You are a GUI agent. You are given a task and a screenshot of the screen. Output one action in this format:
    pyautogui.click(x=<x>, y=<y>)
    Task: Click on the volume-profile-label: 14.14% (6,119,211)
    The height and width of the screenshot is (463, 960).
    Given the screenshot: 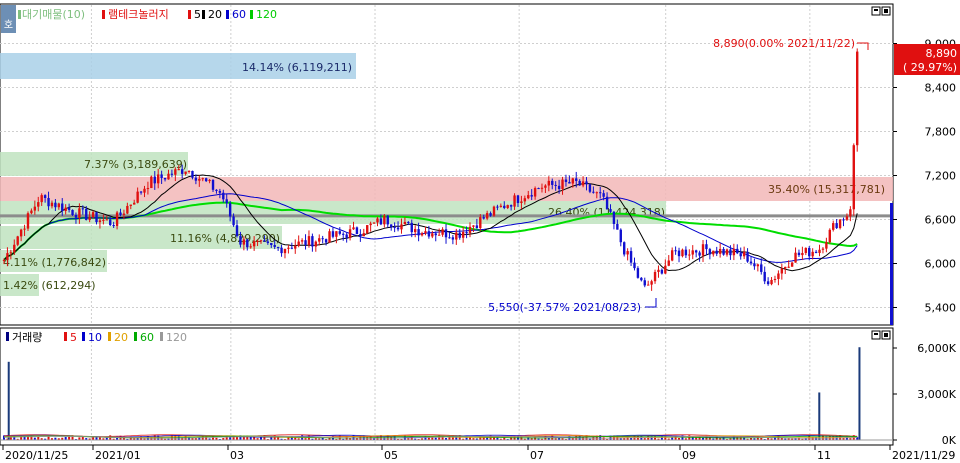 What is the action you would take?
    pyautogui.click(x=297, y=67)
    